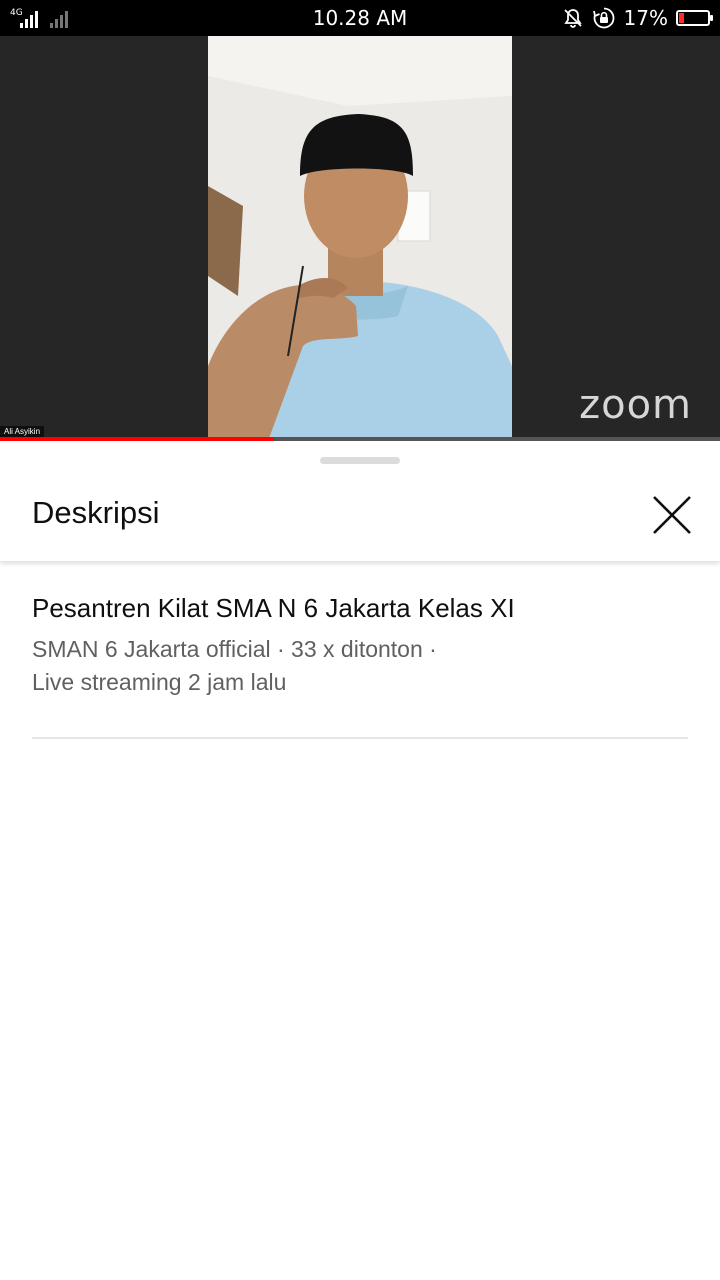 The width and height of the screenshot is (720, 1280). What do you see at coordinates (360, 18) in the screenshot?
I see `status-bar: 4G 10.28 AM 17%` at bounding box center [360, 18].